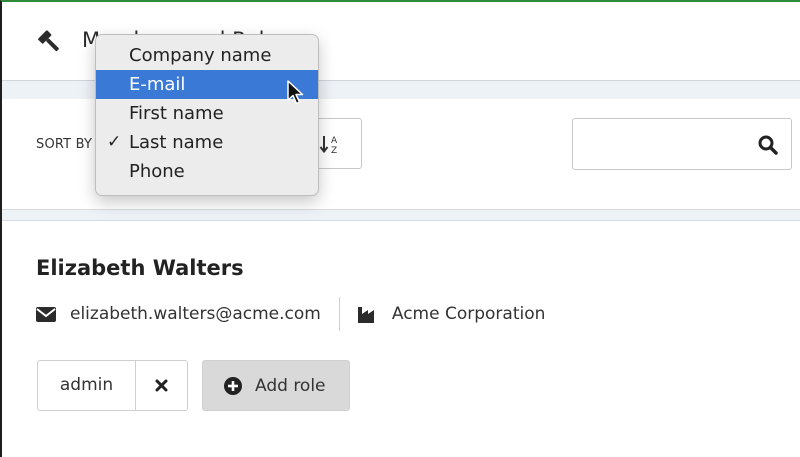  I want to click on member-email: elizabeth.walters@acme.com, so click(195, 314).